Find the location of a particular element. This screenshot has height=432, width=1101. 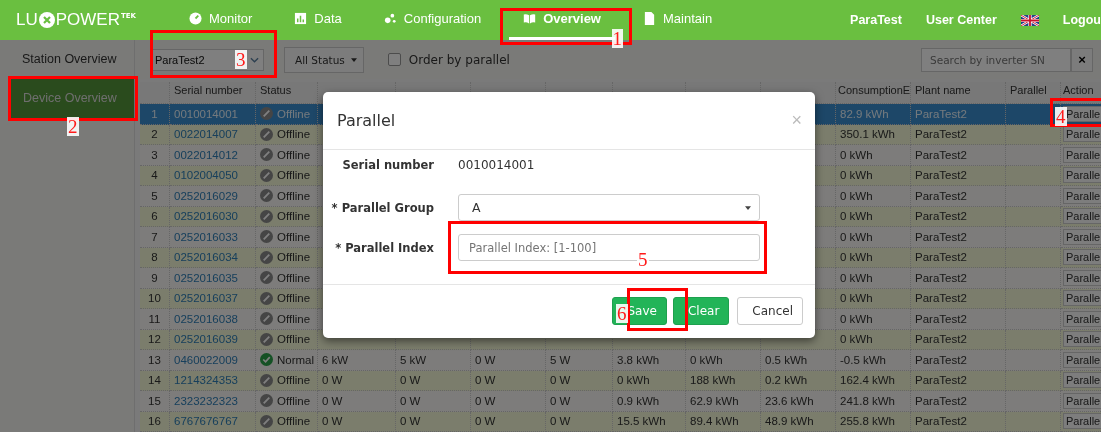

table-cell: 23.6 kWh is located at coordinates (798, 401).